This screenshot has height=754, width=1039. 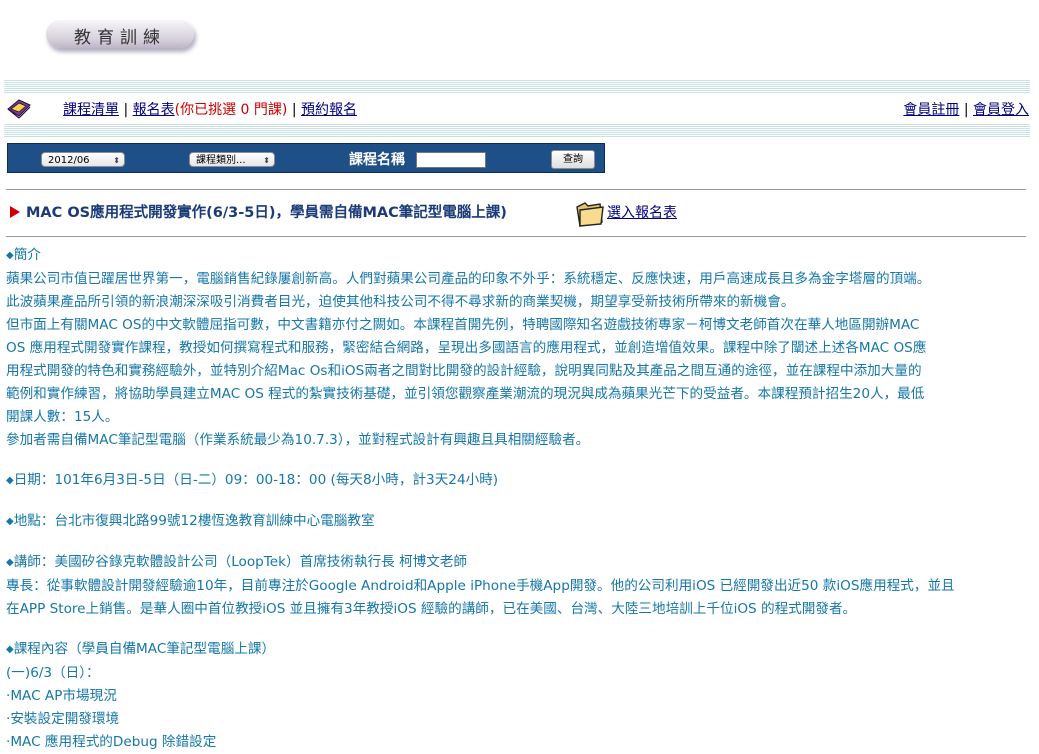 What do you see at coordinates (517, 130) in the screenshot?
I see `divider-stripes-bottom` at bounding box center [517, 130].